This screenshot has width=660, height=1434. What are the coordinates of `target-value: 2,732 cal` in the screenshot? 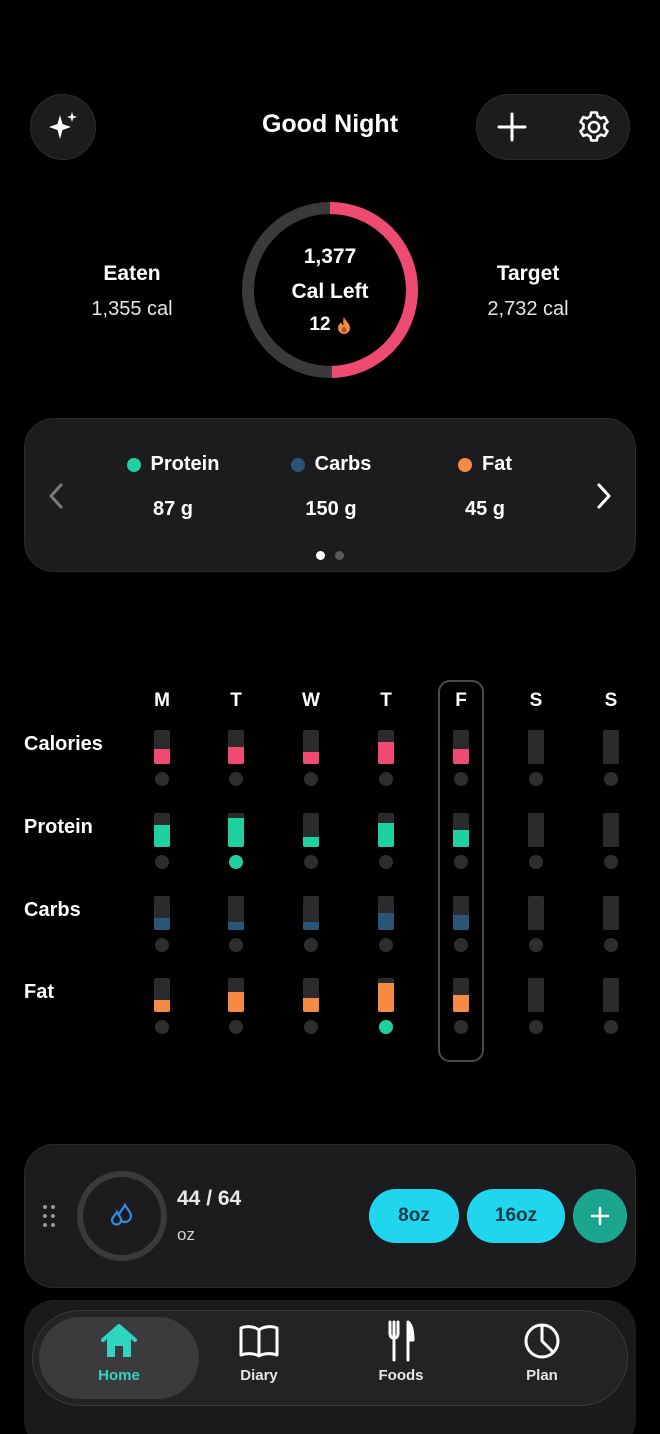 It's located at (528, 309).